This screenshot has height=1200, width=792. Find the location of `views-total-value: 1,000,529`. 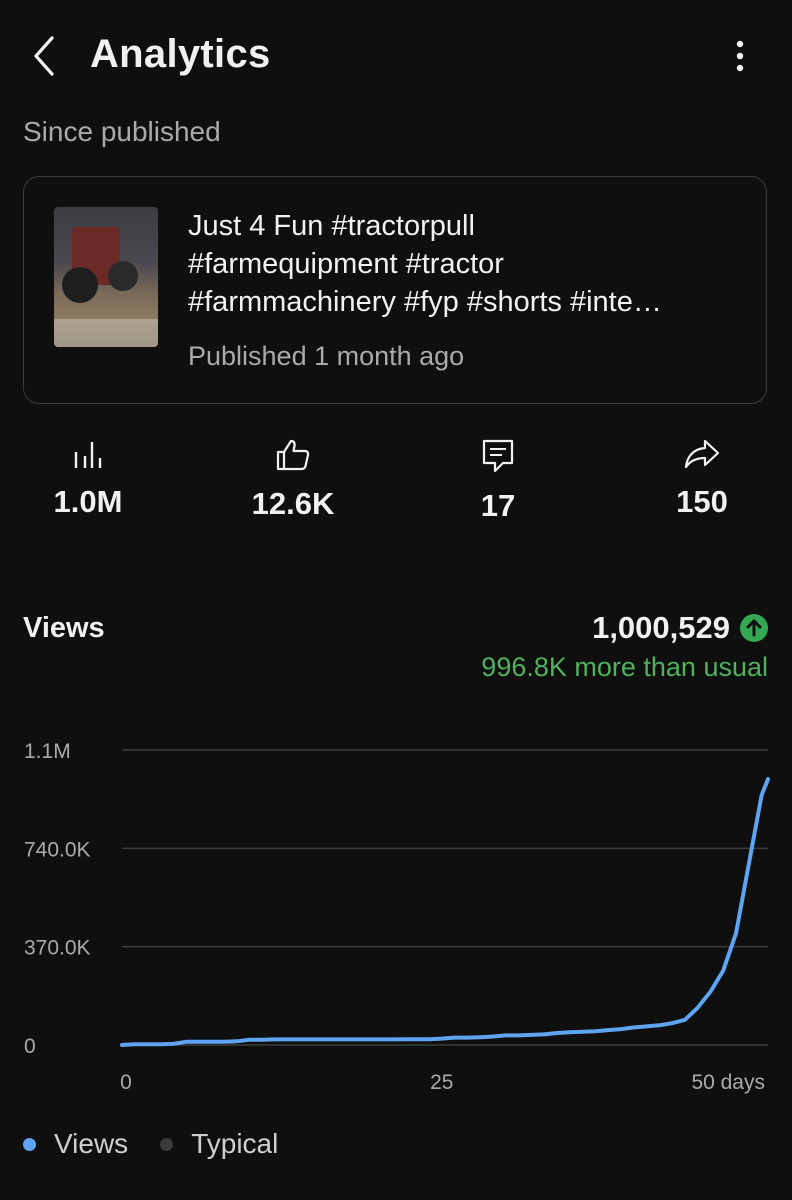

views-total-value: 1,000,529 is located at coordinates (661, 627).